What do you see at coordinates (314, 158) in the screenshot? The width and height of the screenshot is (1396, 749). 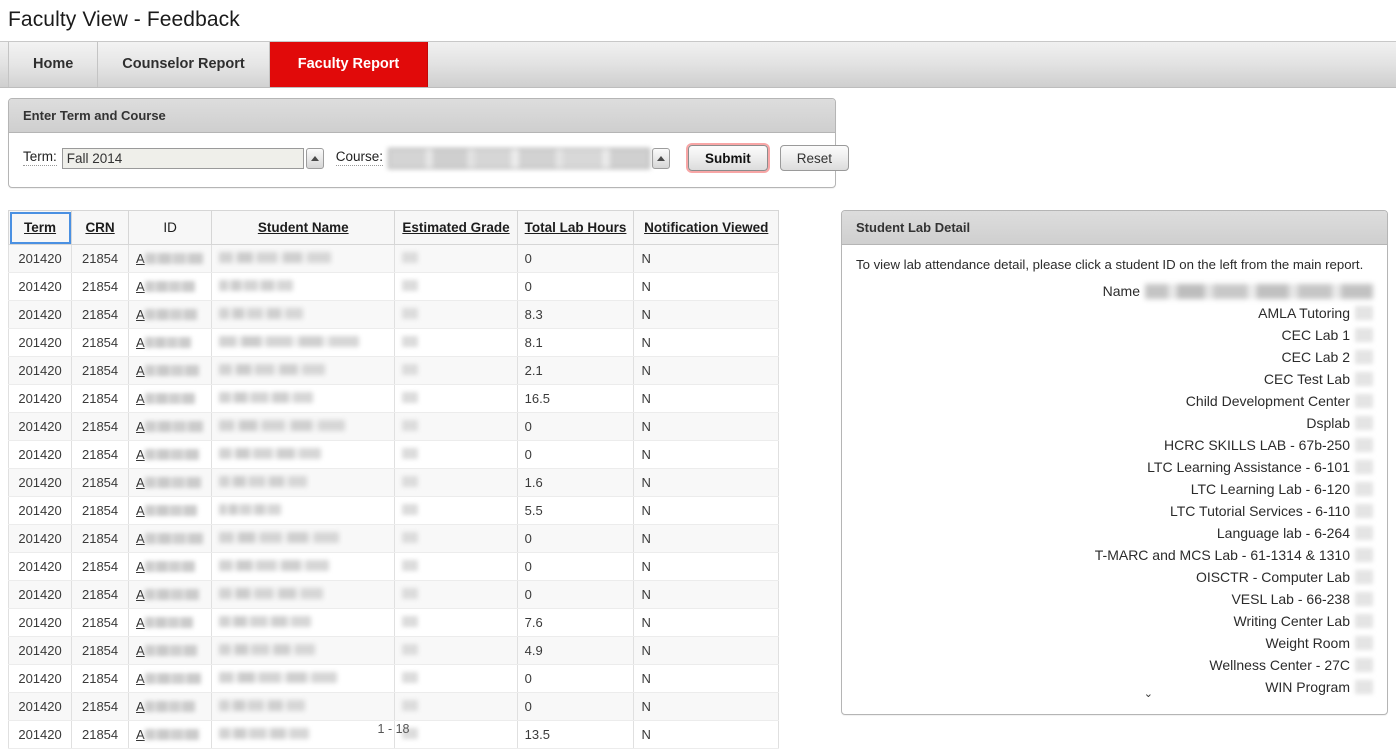 I see `term-dropdown-button` at bounding box center [314, 158].